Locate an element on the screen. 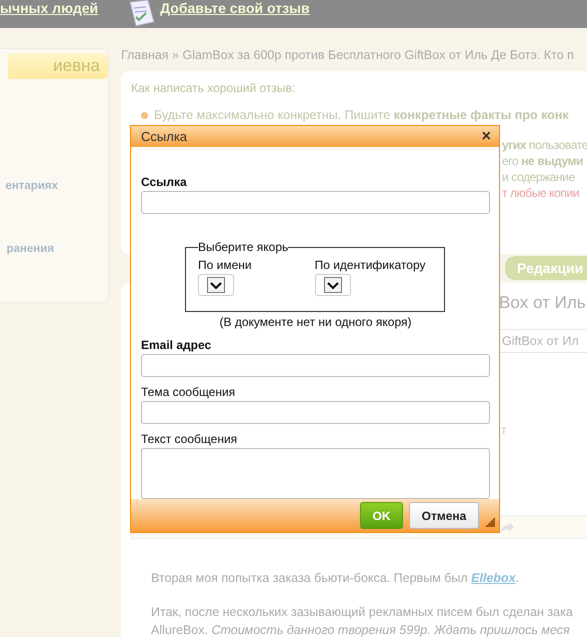  paragraph: Итак, после нескольких зазывающий рекламных писем был сделан зака is located at coordinates (362, 612).